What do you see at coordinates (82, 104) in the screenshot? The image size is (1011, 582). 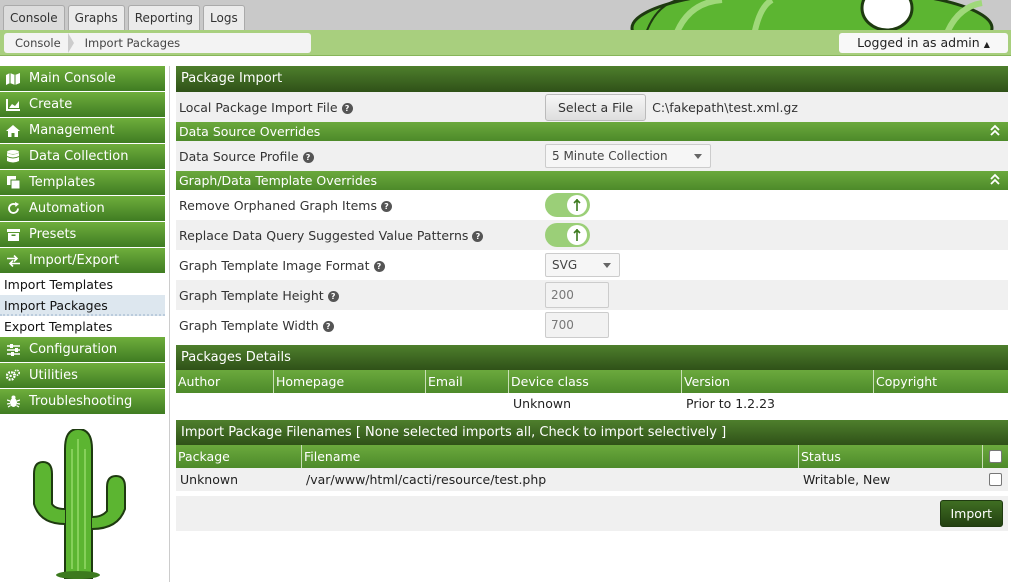 I see `sidebar-item-create: Create` at bounding box center [82, 104].